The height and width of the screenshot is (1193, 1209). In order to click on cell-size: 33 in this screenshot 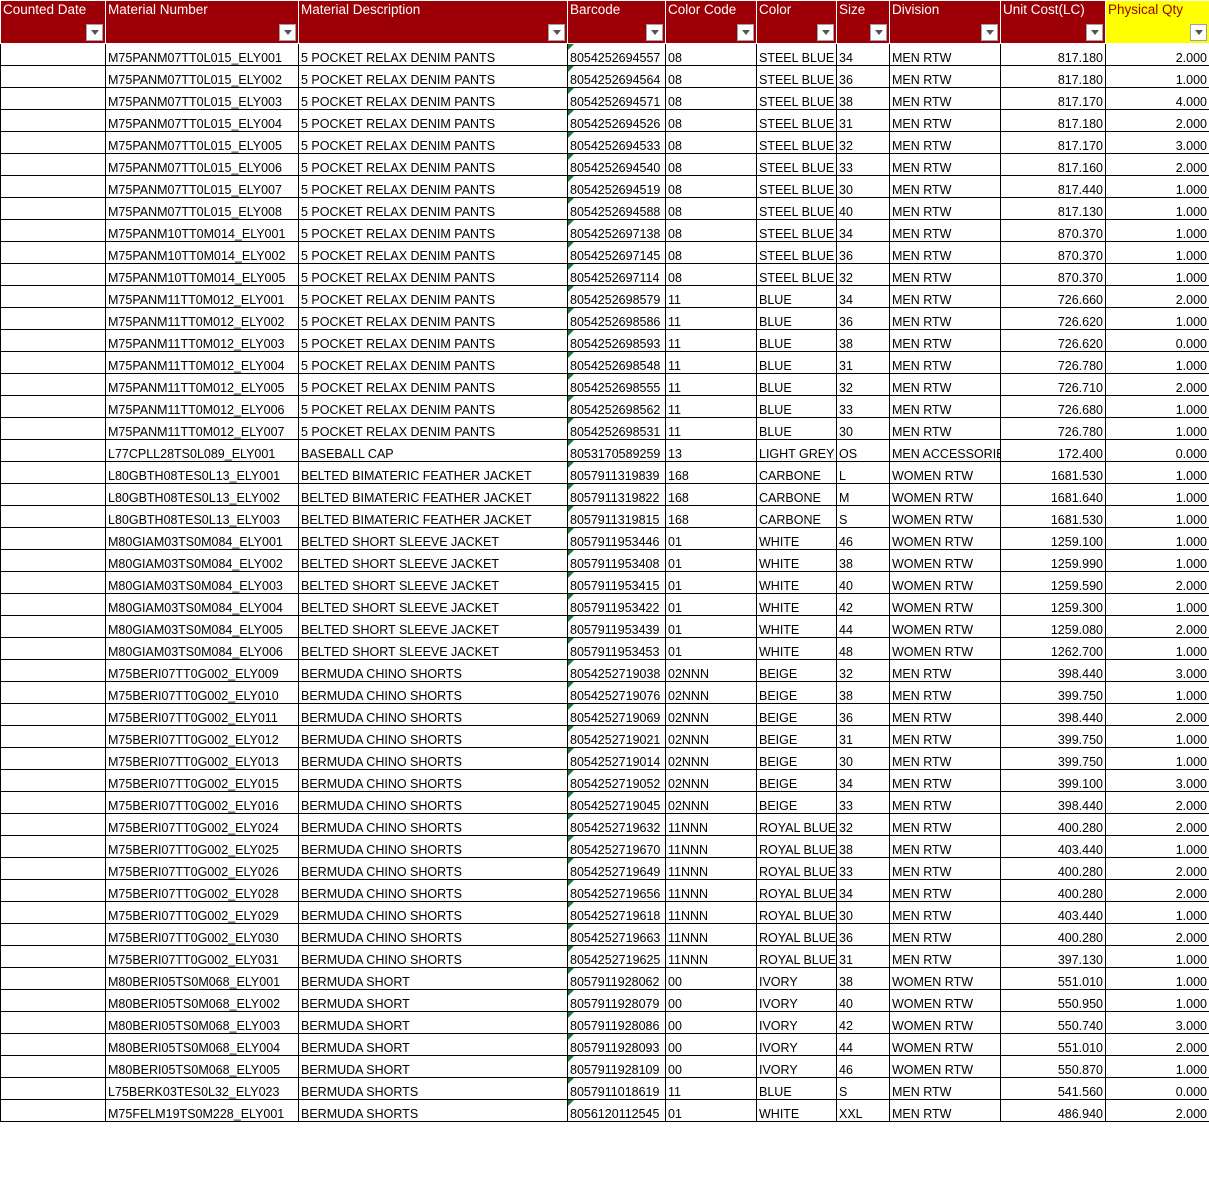, I will do `click(863, 164)`.